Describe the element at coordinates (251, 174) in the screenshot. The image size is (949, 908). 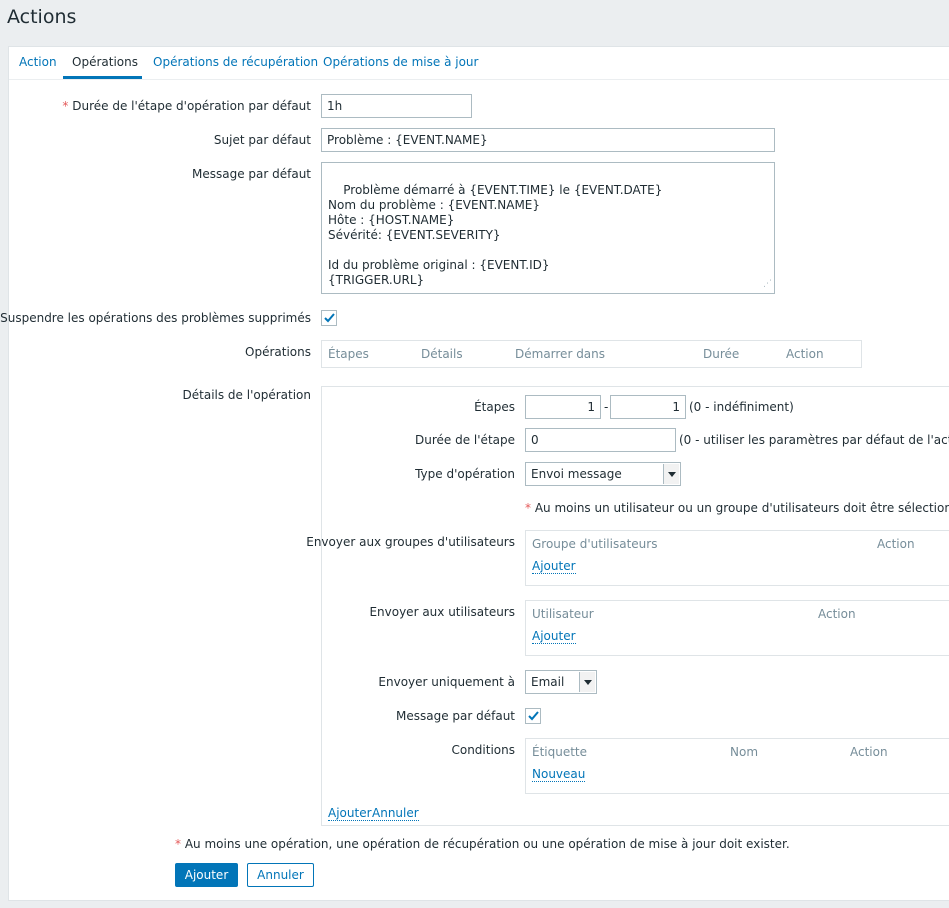
I see `message-label: Message par défaut` at that location.